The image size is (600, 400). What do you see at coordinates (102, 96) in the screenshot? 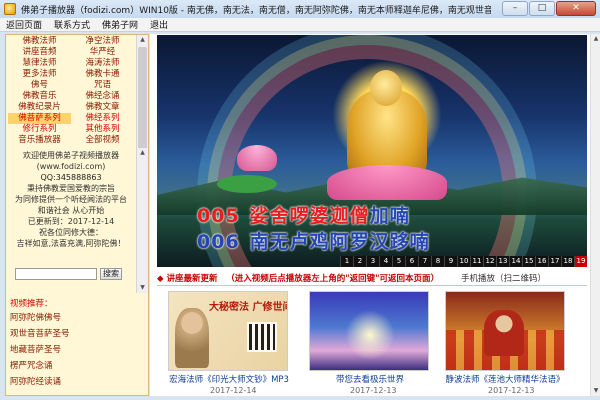
I see `category-item: 佛经念诵` at bounding box center [102, 96].